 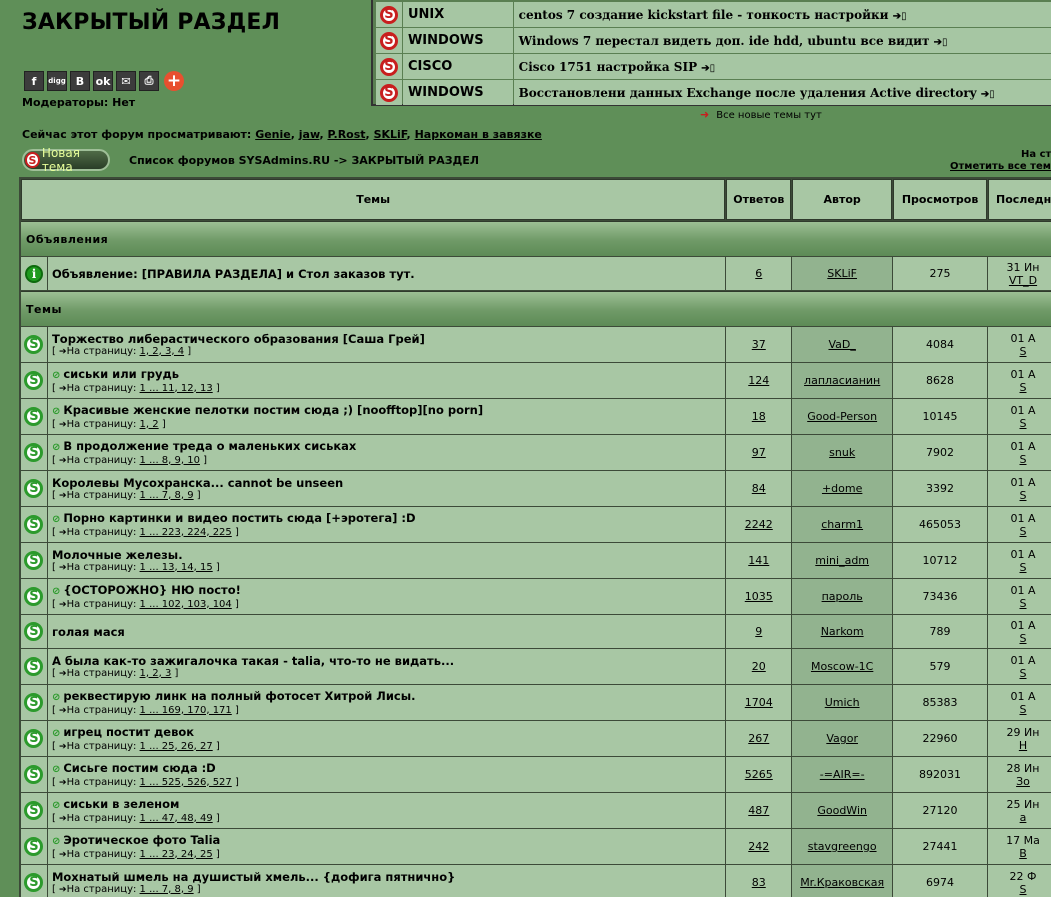 What do you see at coordinates (167, 495) in the screenshot?
I see `page-links: 1 ... 7, 8, 9` at bounding box center [167, 495].